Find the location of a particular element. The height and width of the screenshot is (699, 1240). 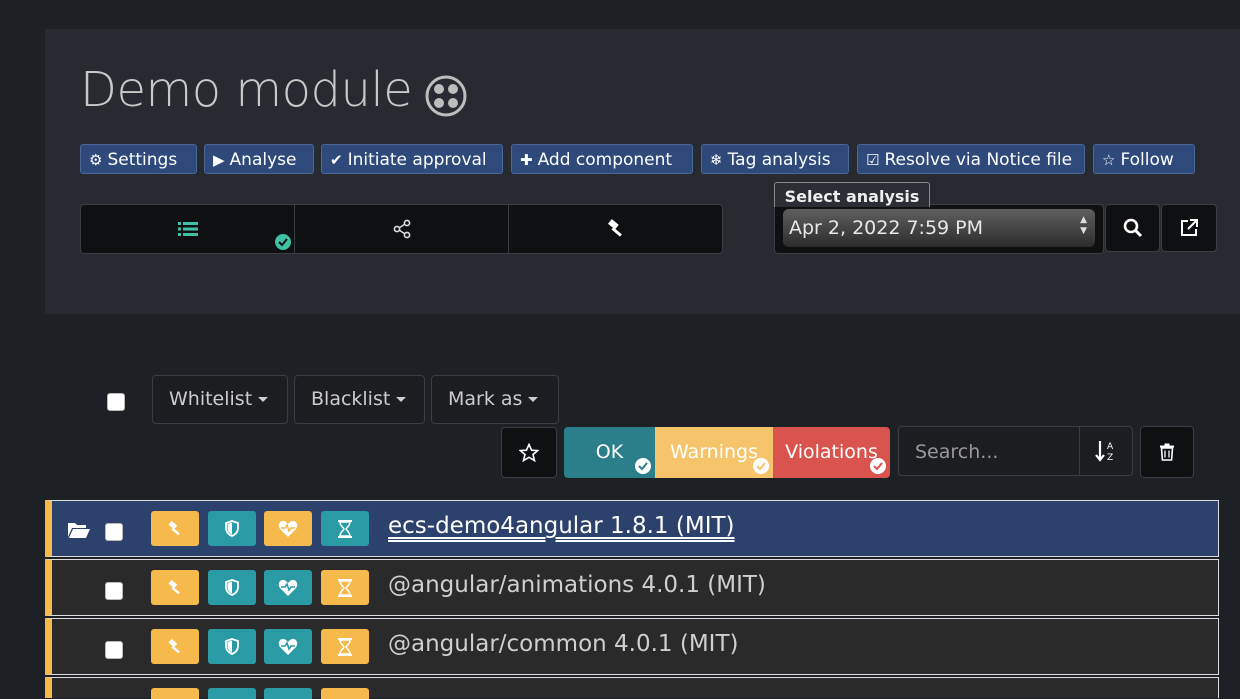

puzzle-icon: ✚ is located at coordinates (526, 160).